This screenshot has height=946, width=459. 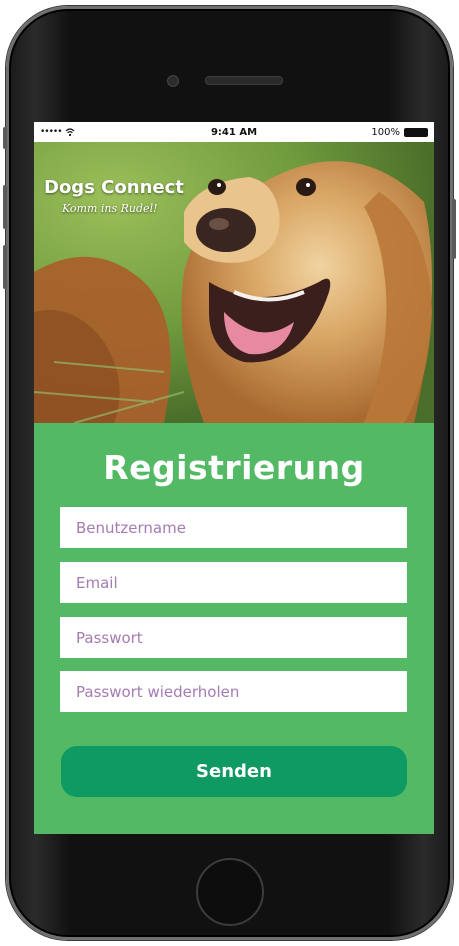 I want to click on password-repeat-field: Passwort wiederholen, so click(x=233, y=691).